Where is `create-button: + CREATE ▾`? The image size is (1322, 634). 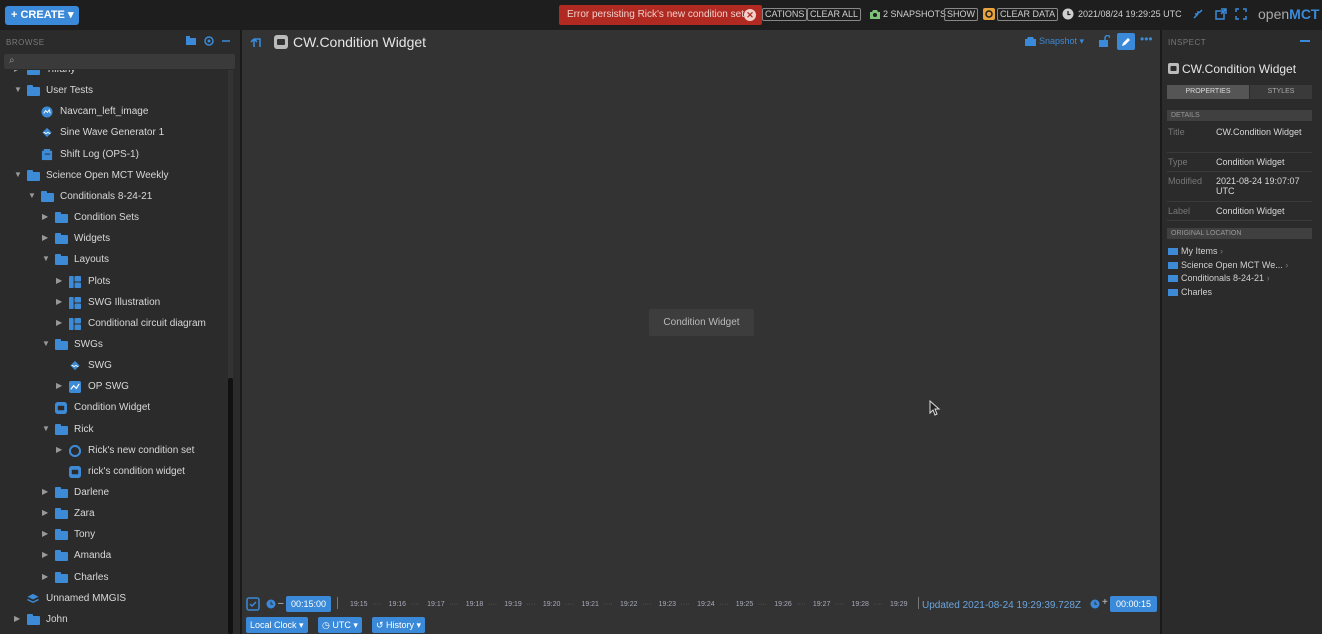
create-button: + CREATE ▾ is located at coordinates (42, 15).